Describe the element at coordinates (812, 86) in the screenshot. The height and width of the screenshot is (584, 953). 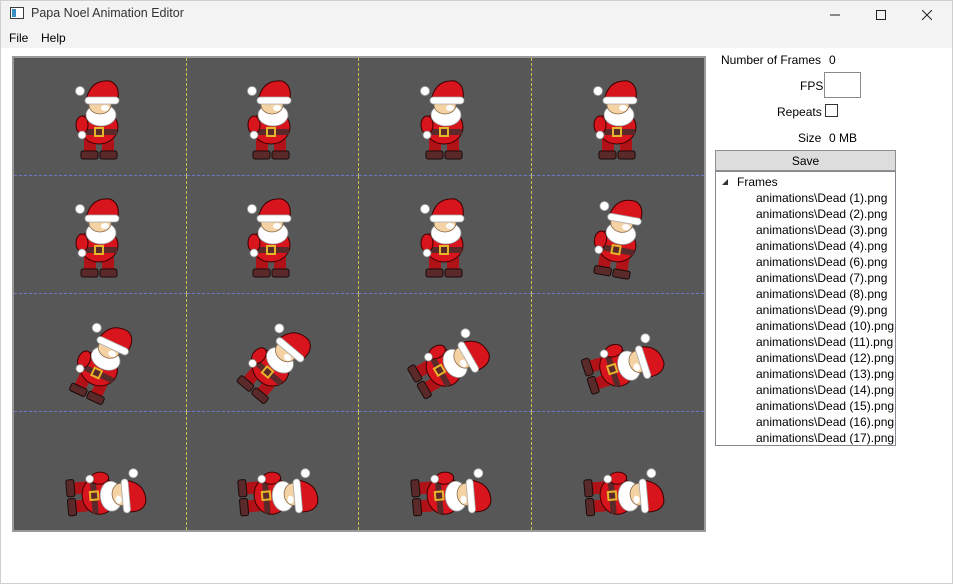
I see `fps-label: FPS` at that location.